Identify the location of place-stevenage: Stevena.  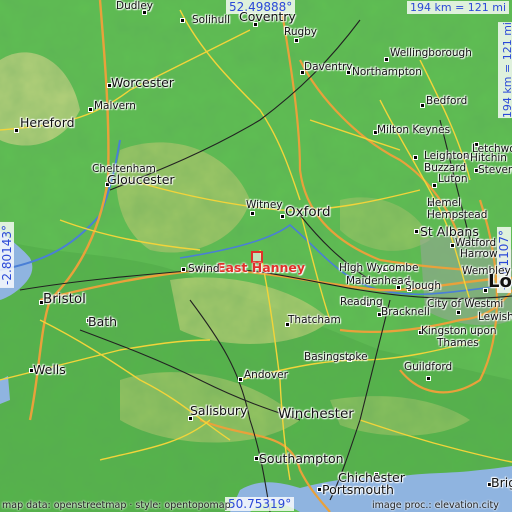
(495, 170).